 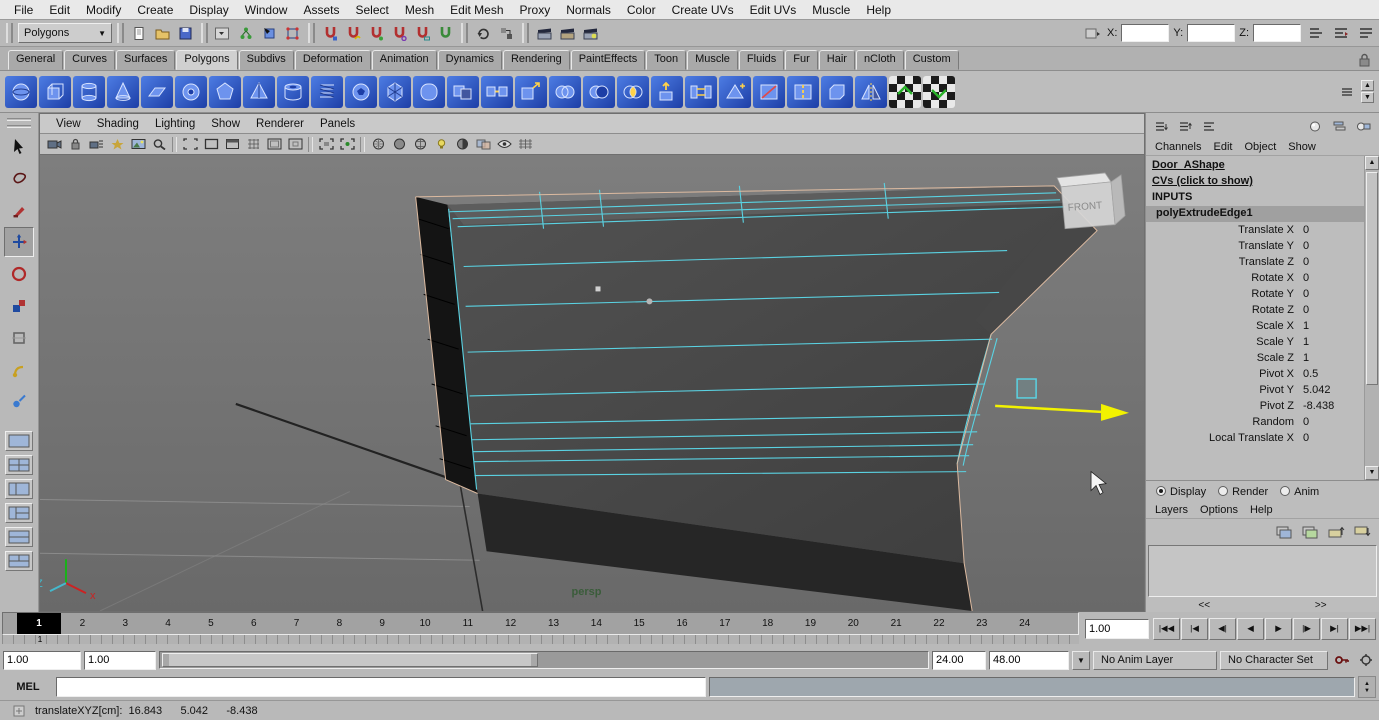 I want to click on tab-dynamics: Dynamics, so click(x=469, y=60).